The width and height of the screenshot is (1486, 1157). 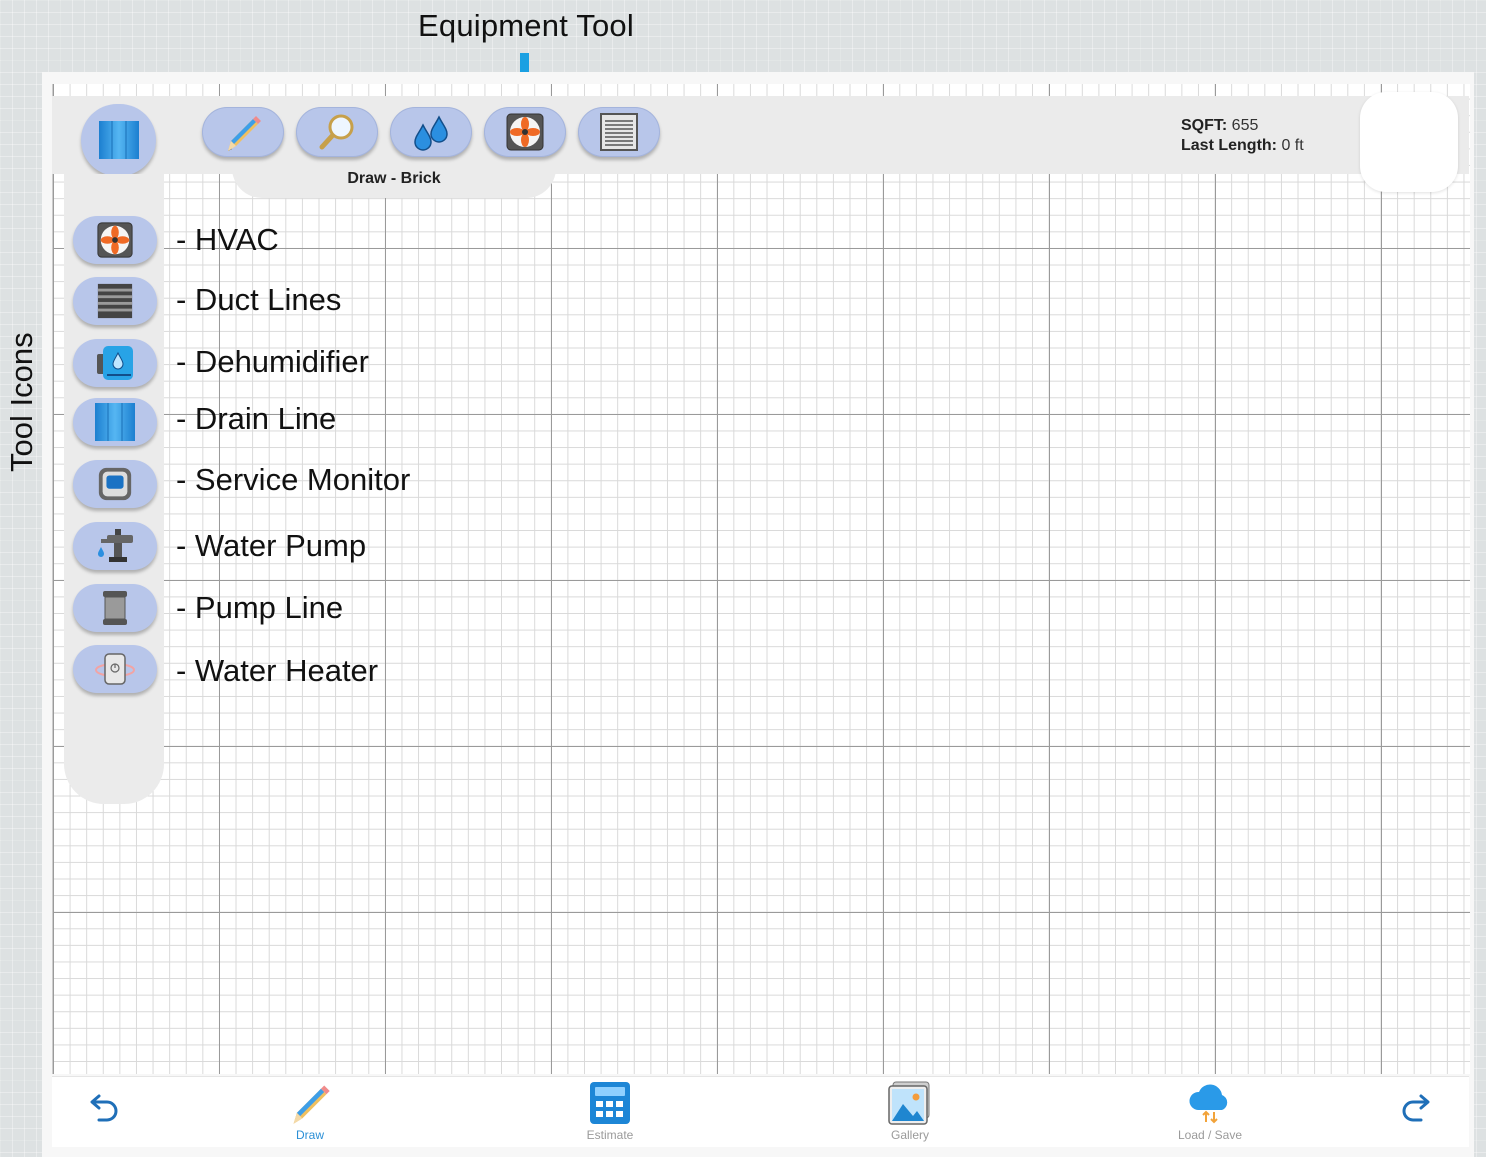 I want to click on service-monitor-icon, so click(x=115, y=484).